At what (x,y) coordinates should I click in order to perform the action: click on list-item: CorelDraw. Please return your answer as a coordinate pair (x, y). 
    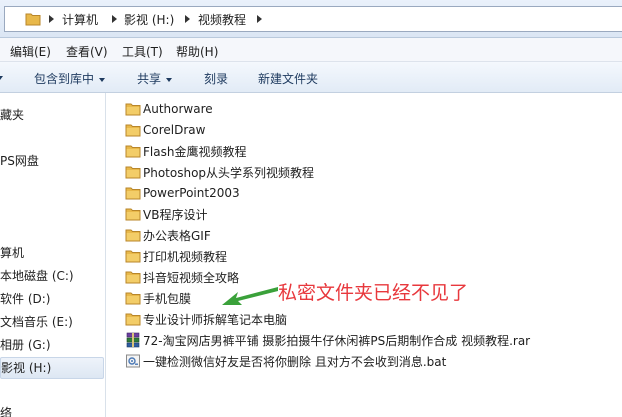
    Looking at the image, I should click on (165, 130).